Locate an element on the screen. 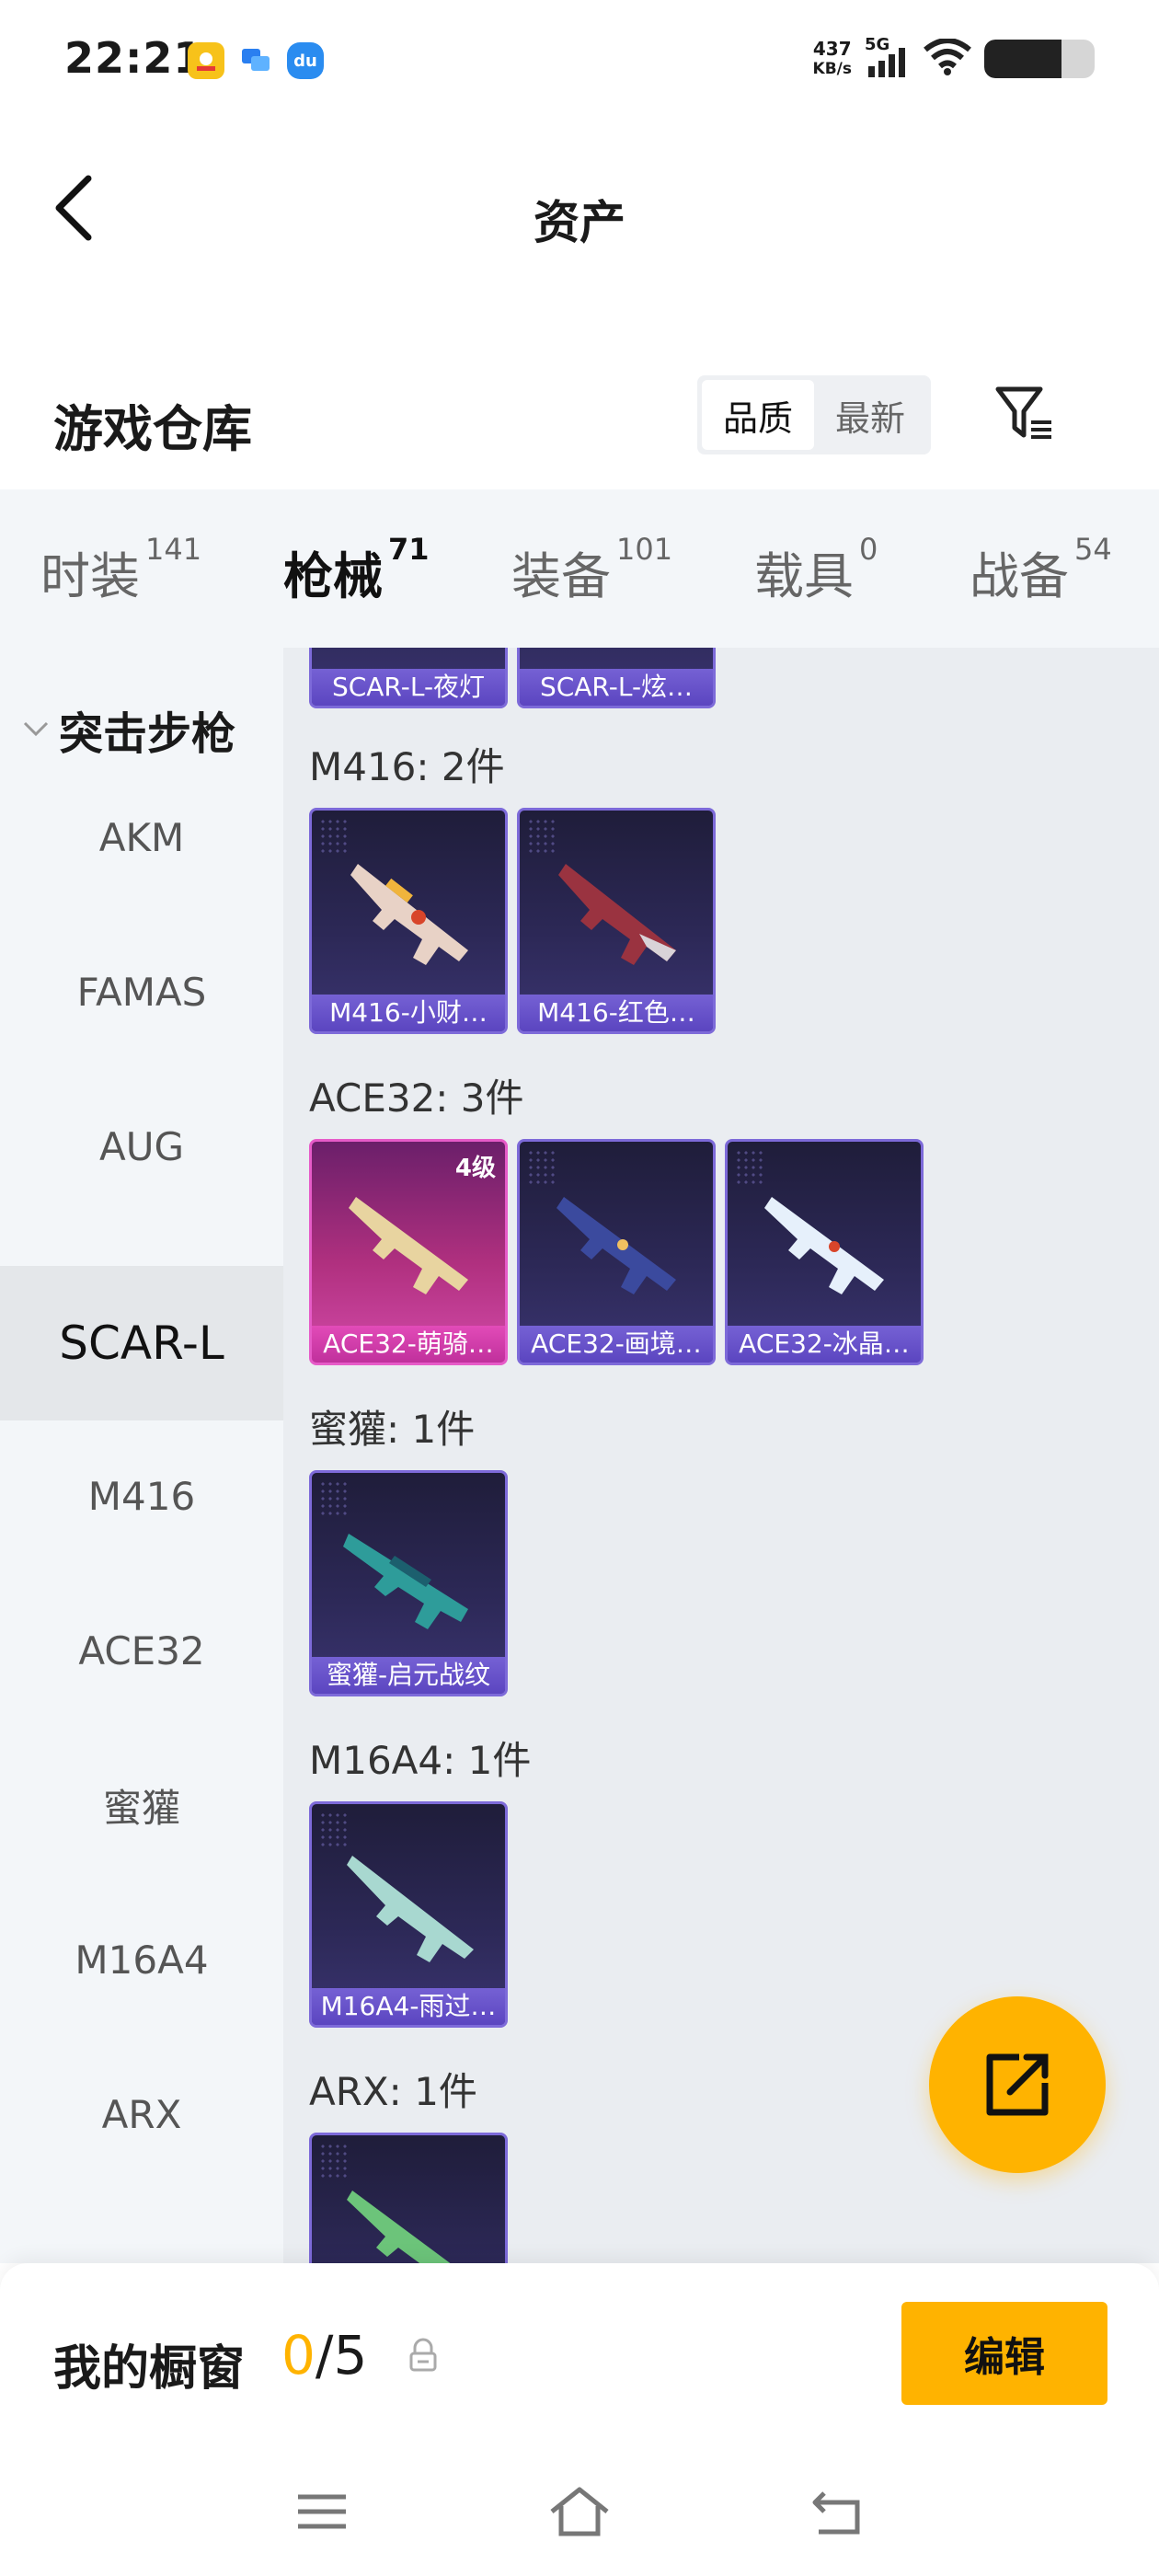  showcase-current: 0 is located at coordinates (298, 2355).